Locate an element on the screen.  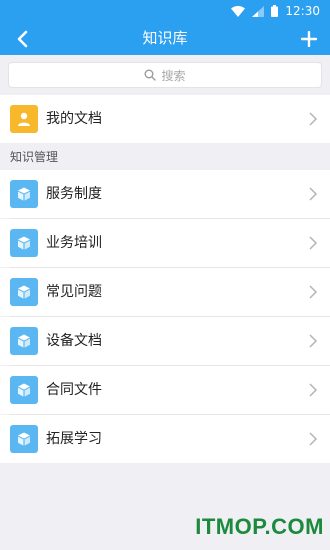
battery-icon is located at coordinates (275, 11).